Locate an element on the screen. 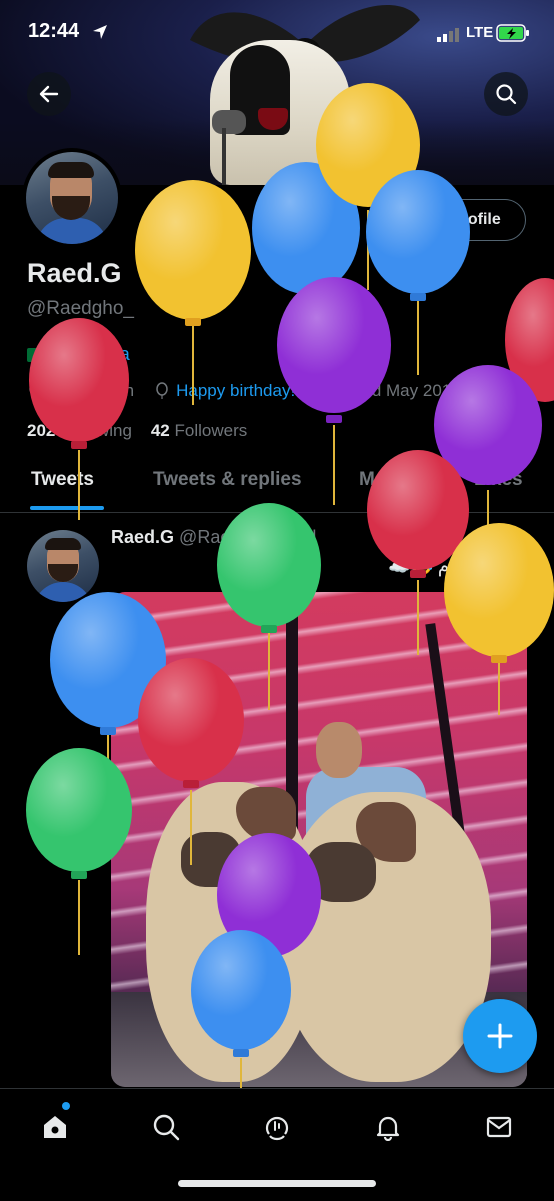 The height and width of the screenshot is (1201, 554). profile-bio: | #Sia is located at coordinates (78, 354).